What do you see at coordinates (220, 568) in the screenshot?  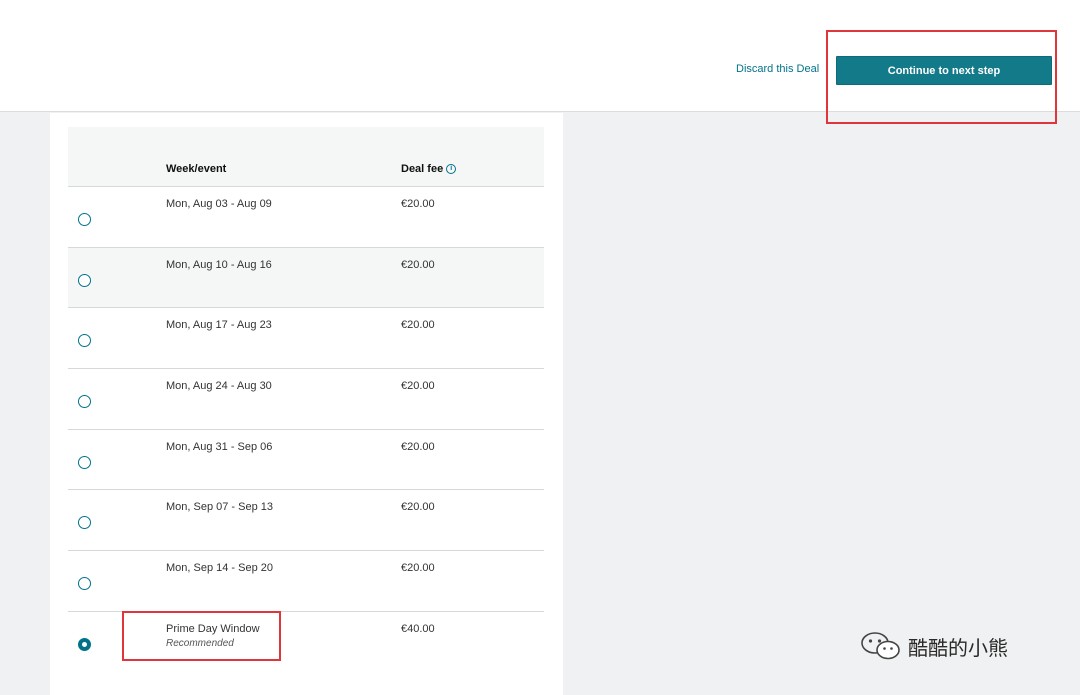 I see `week-label: Mon, Sep 14 - Sep 20` at bounding box center [220, 568].